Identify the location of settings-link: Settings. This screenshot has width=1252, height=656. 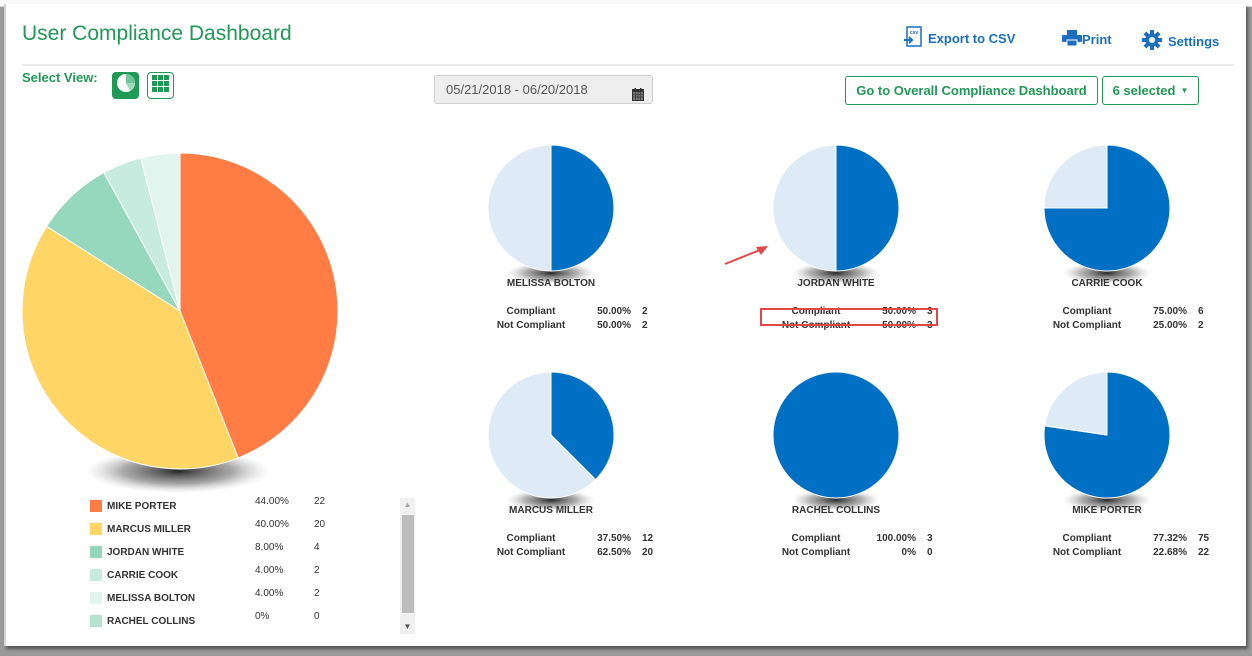
(1180, 41).